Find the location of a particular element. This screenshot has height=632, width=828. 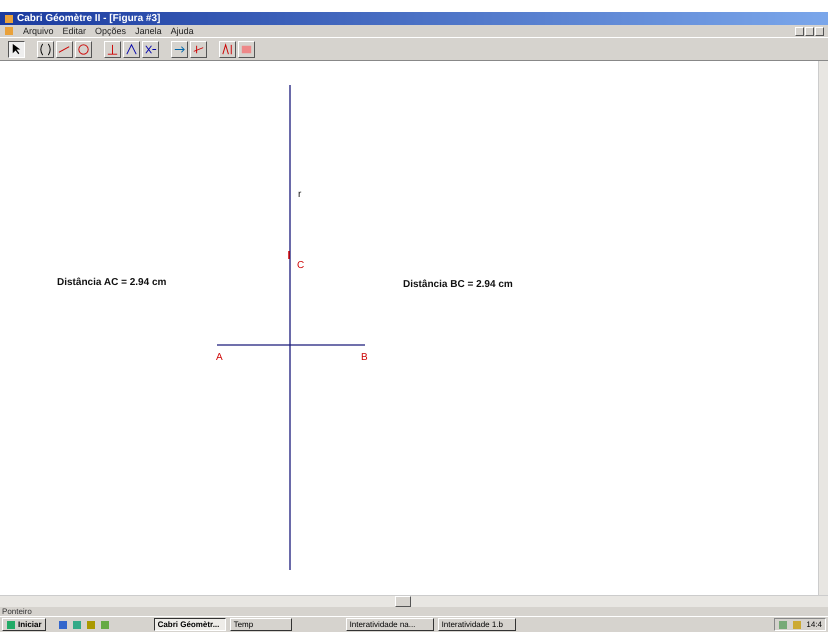

close-button is located at coordinates (819, 31).